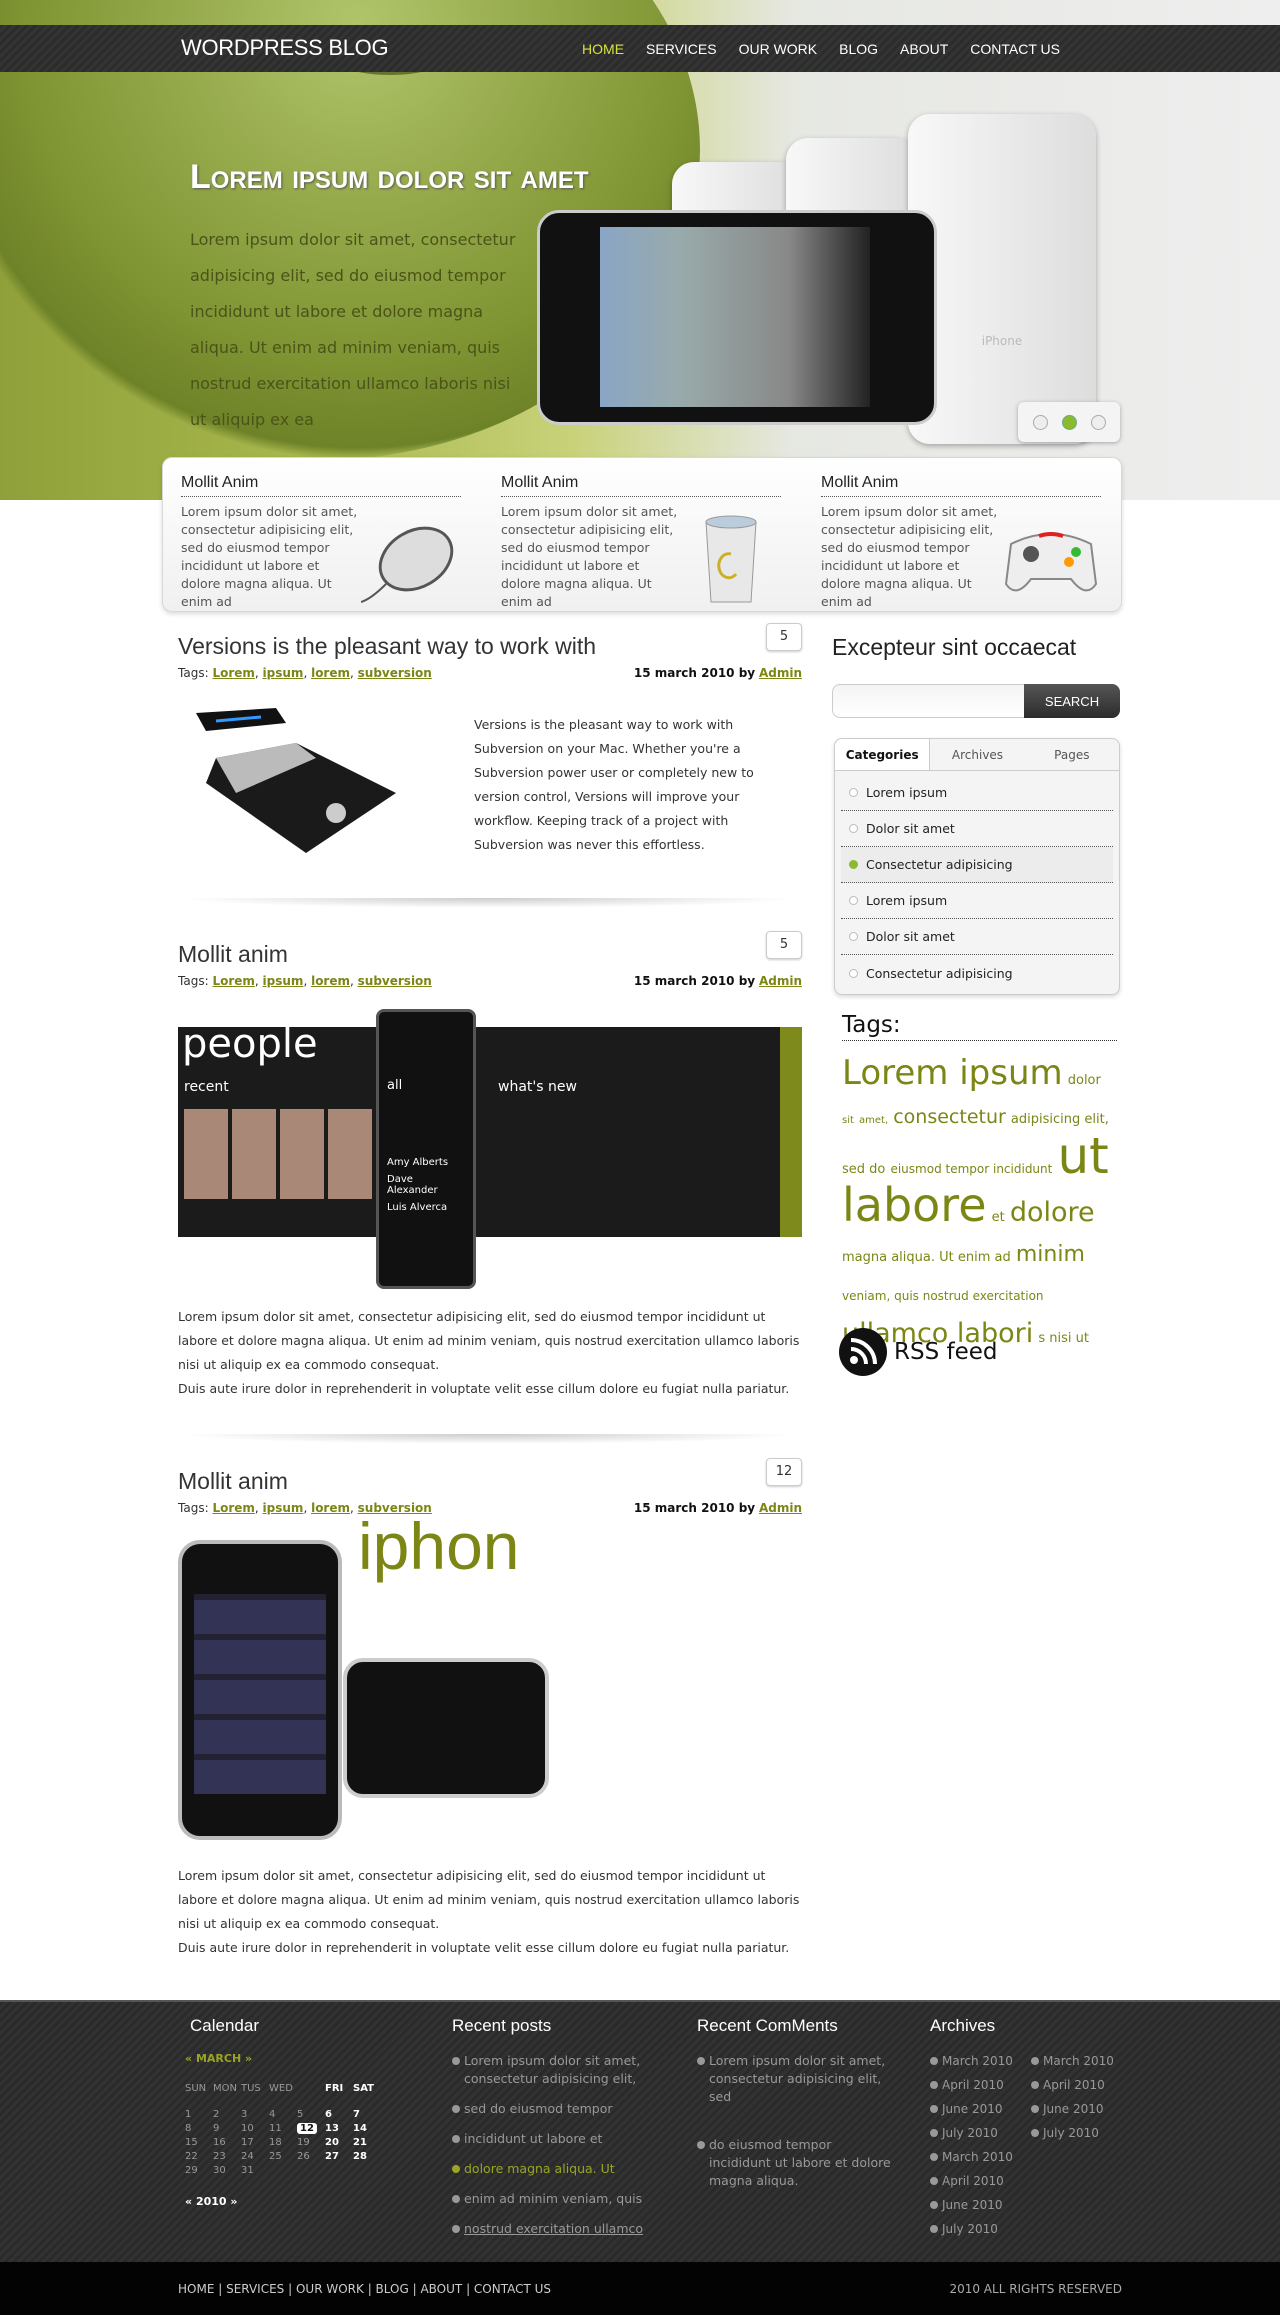  Describe the element at coordinates (552, 2229) in the screenshot. I see `footer-list-item: nostrud exercitation ullamco` at that location.